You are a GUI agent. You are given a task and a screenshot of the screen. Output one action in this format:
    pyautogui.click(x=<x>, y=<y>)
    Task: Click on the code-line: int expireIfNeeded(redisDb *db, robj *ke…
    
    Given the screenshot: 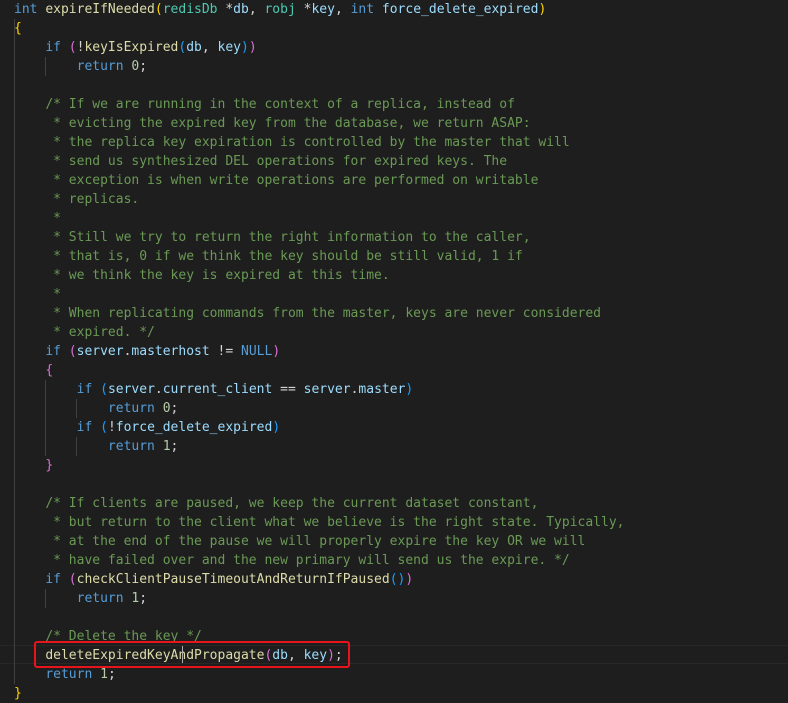 What is the action you would take?
    pyautogui.click(x=394, y=9)
    